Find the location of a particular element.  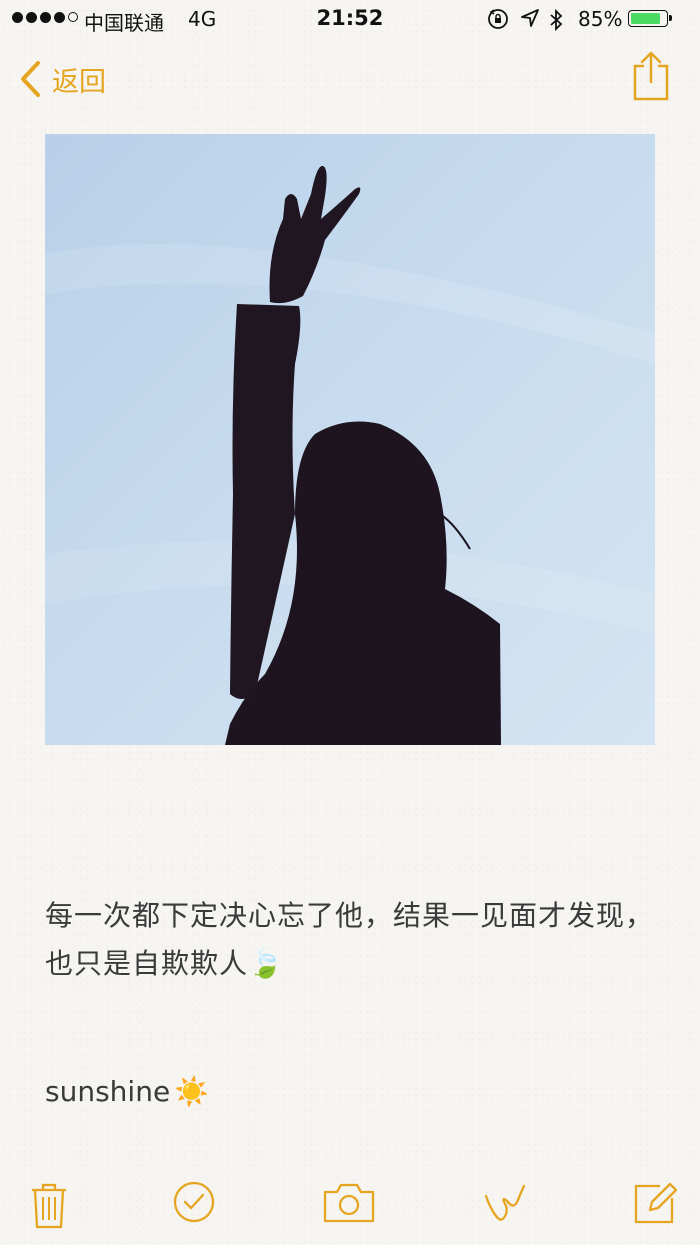

sketch-icon is located at coordinates (505, 1203).